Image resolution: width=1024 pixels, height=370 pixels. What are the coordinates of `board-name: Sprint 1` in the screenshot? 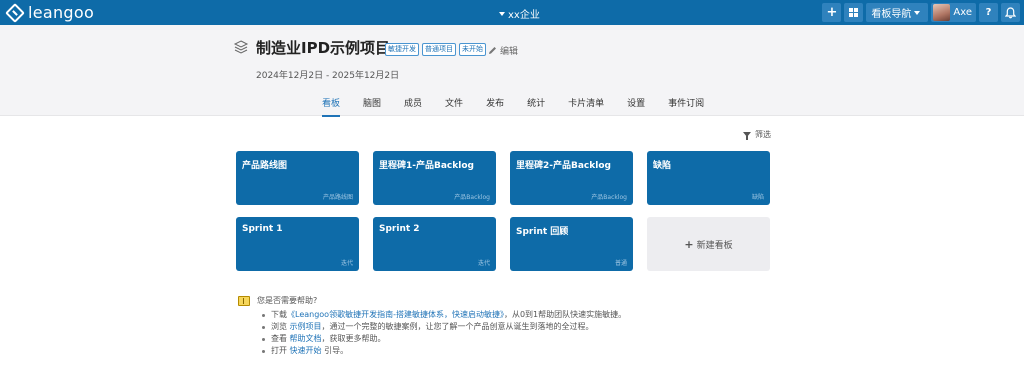 It's located at (262, 229).